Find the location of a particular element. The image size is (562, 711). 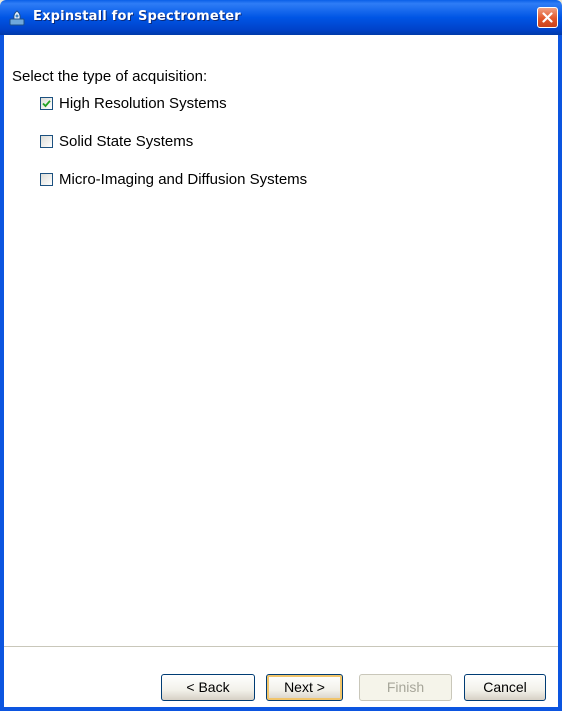

finish-button: Finish is located at coordinates (405, 687).